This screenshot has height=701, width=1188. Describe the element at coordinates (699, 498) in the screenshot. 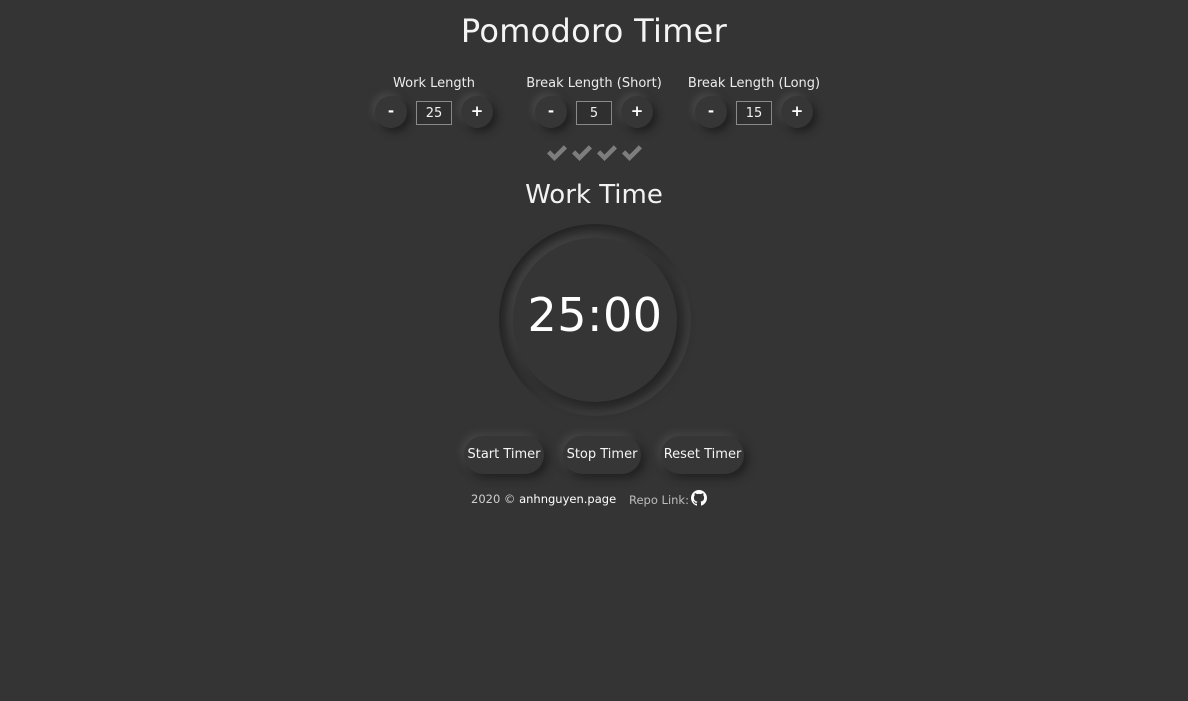

I see `github-icon` at that location.